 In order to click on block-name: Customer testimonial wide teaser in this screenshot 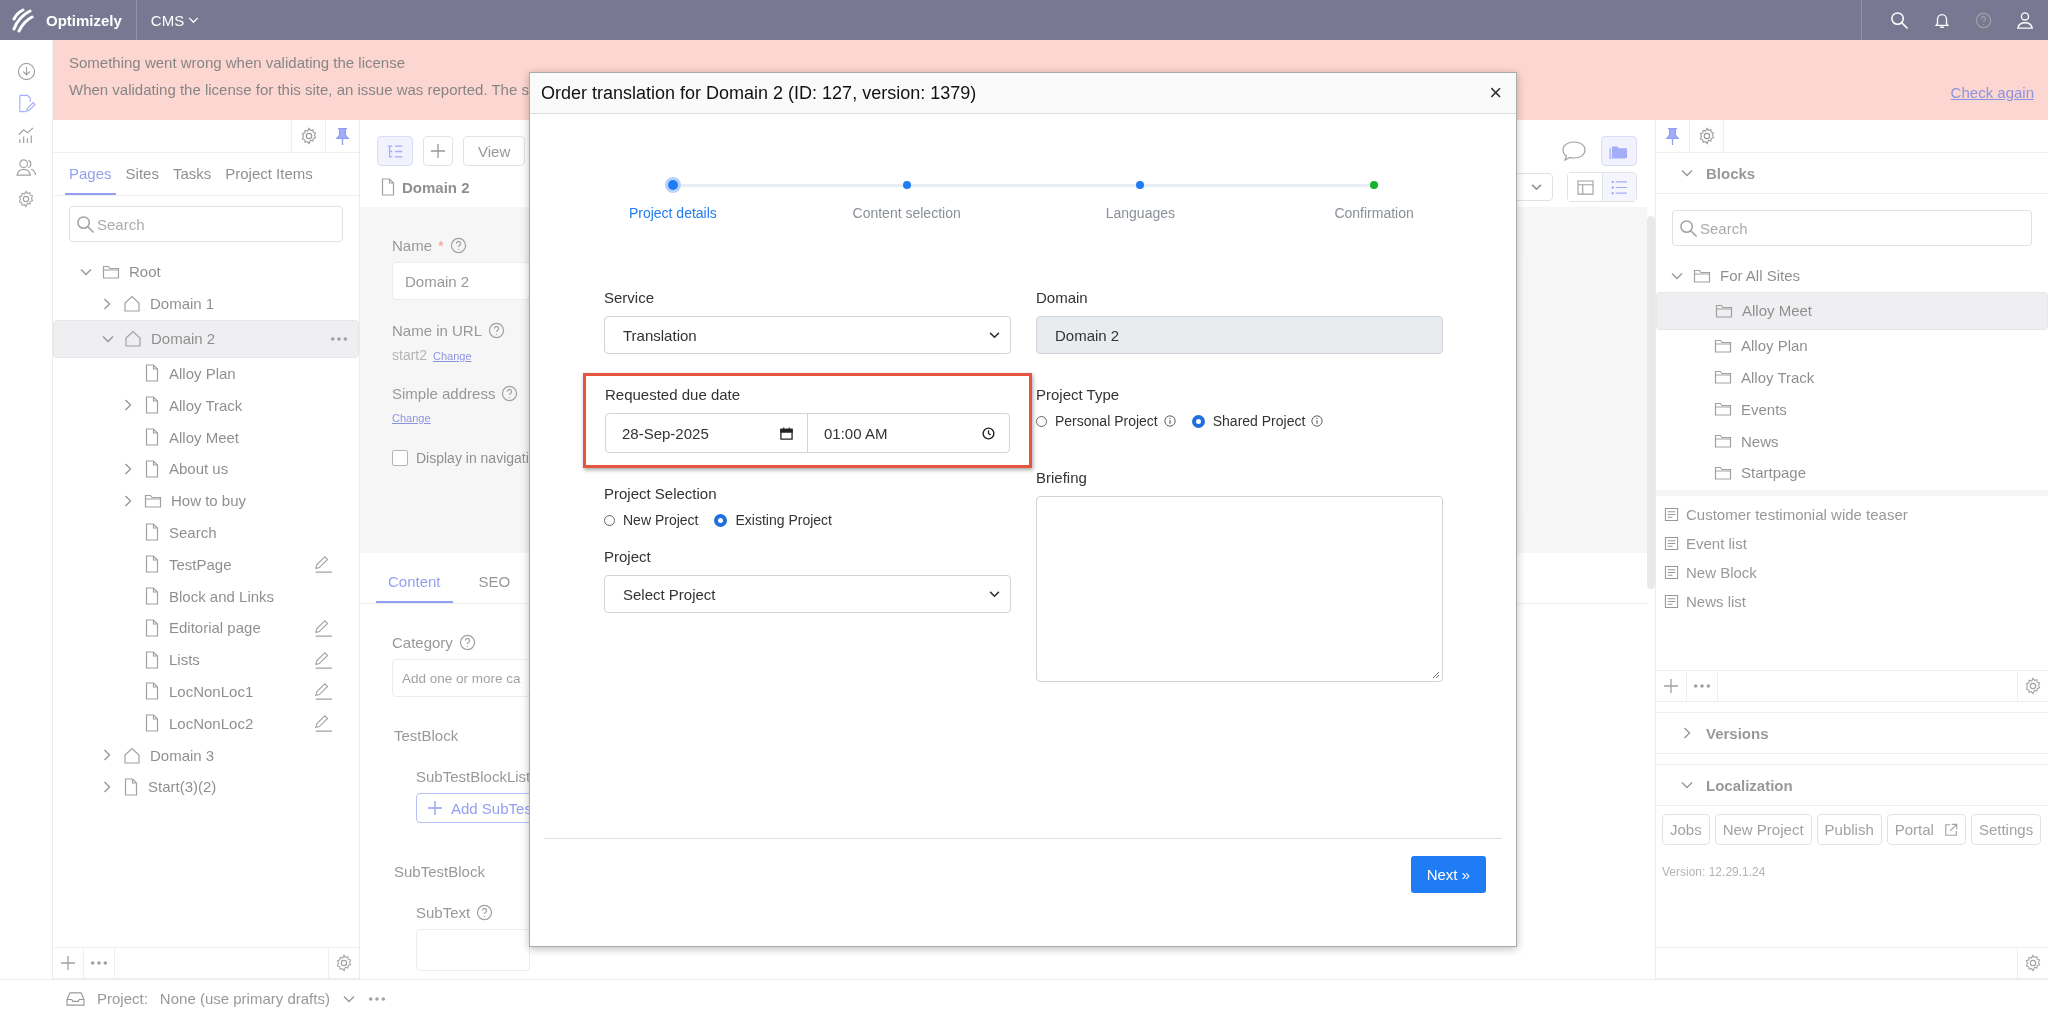, I will do `click(1797, 514)`.